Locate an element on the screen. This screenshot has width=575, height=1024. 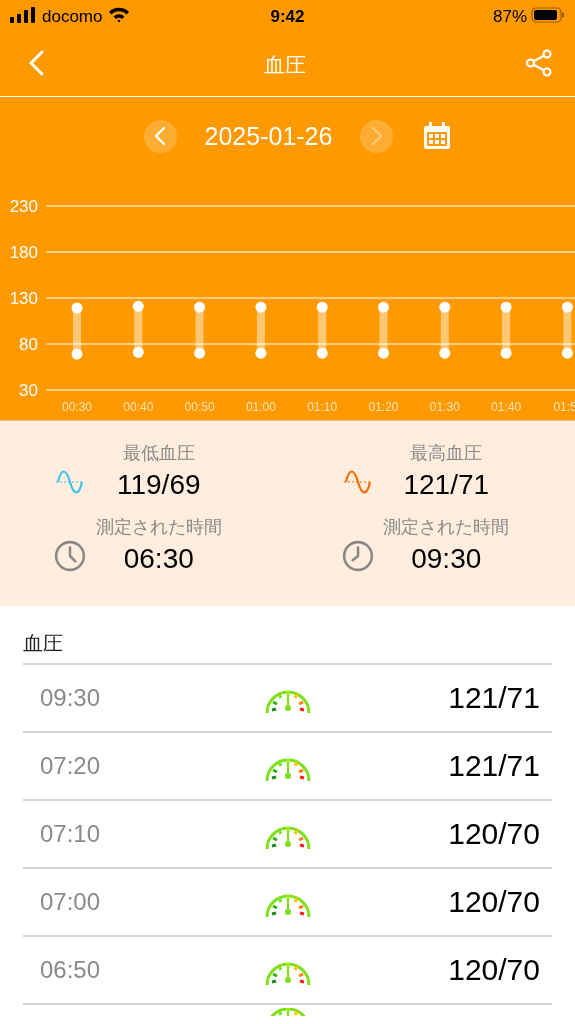
summary-label: 最低血圧 is located at coordinates (158, 453).